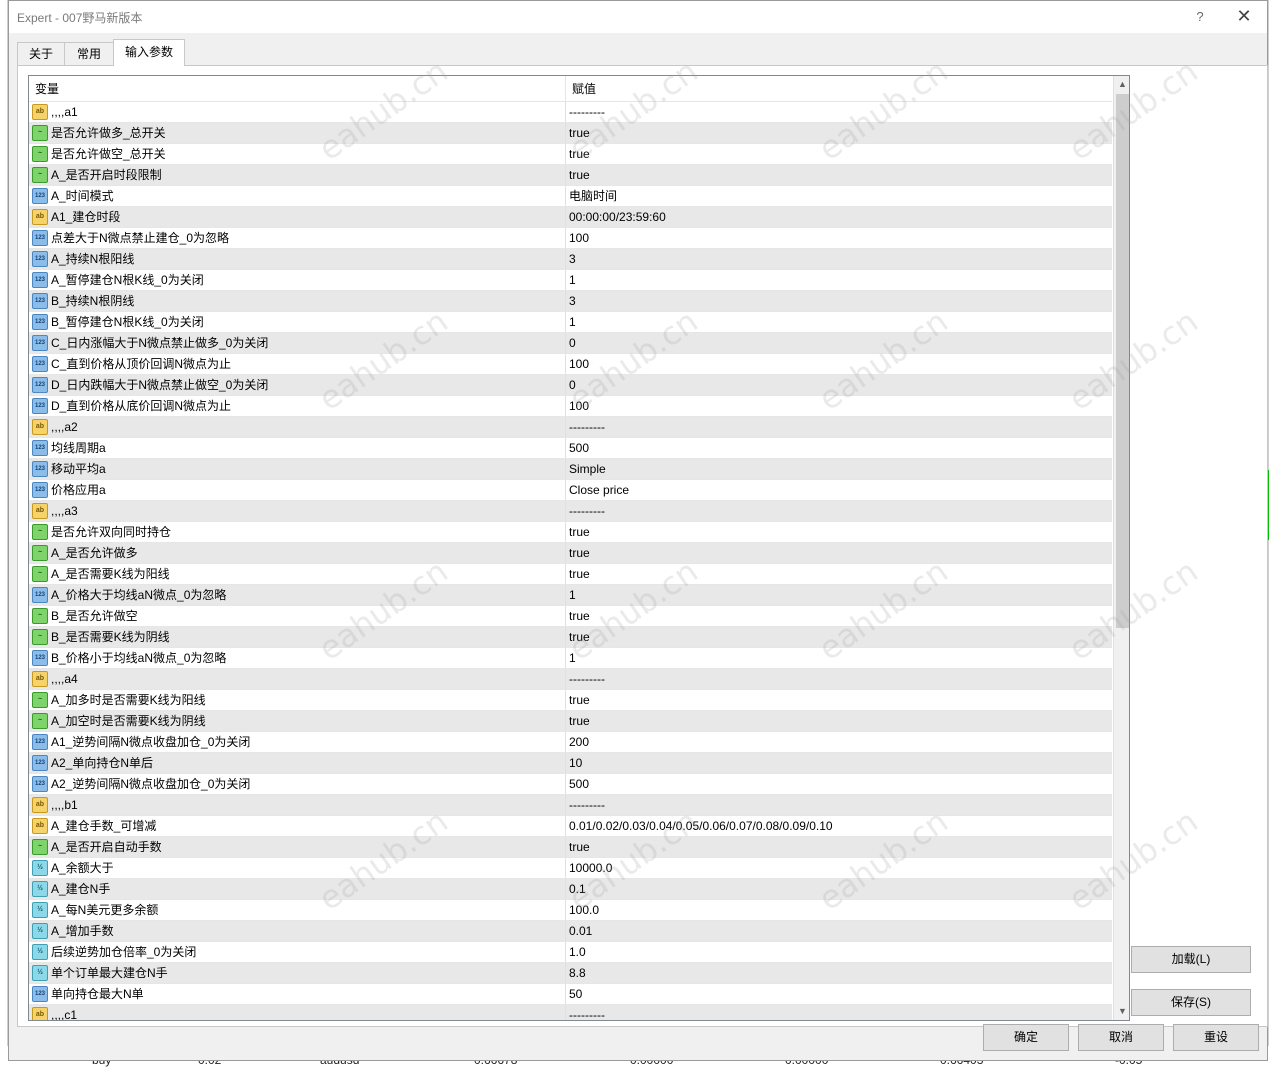  Describe the element at coordinates (587, 469) in the screenshot. I see `parameter-value: Simple` at that location.